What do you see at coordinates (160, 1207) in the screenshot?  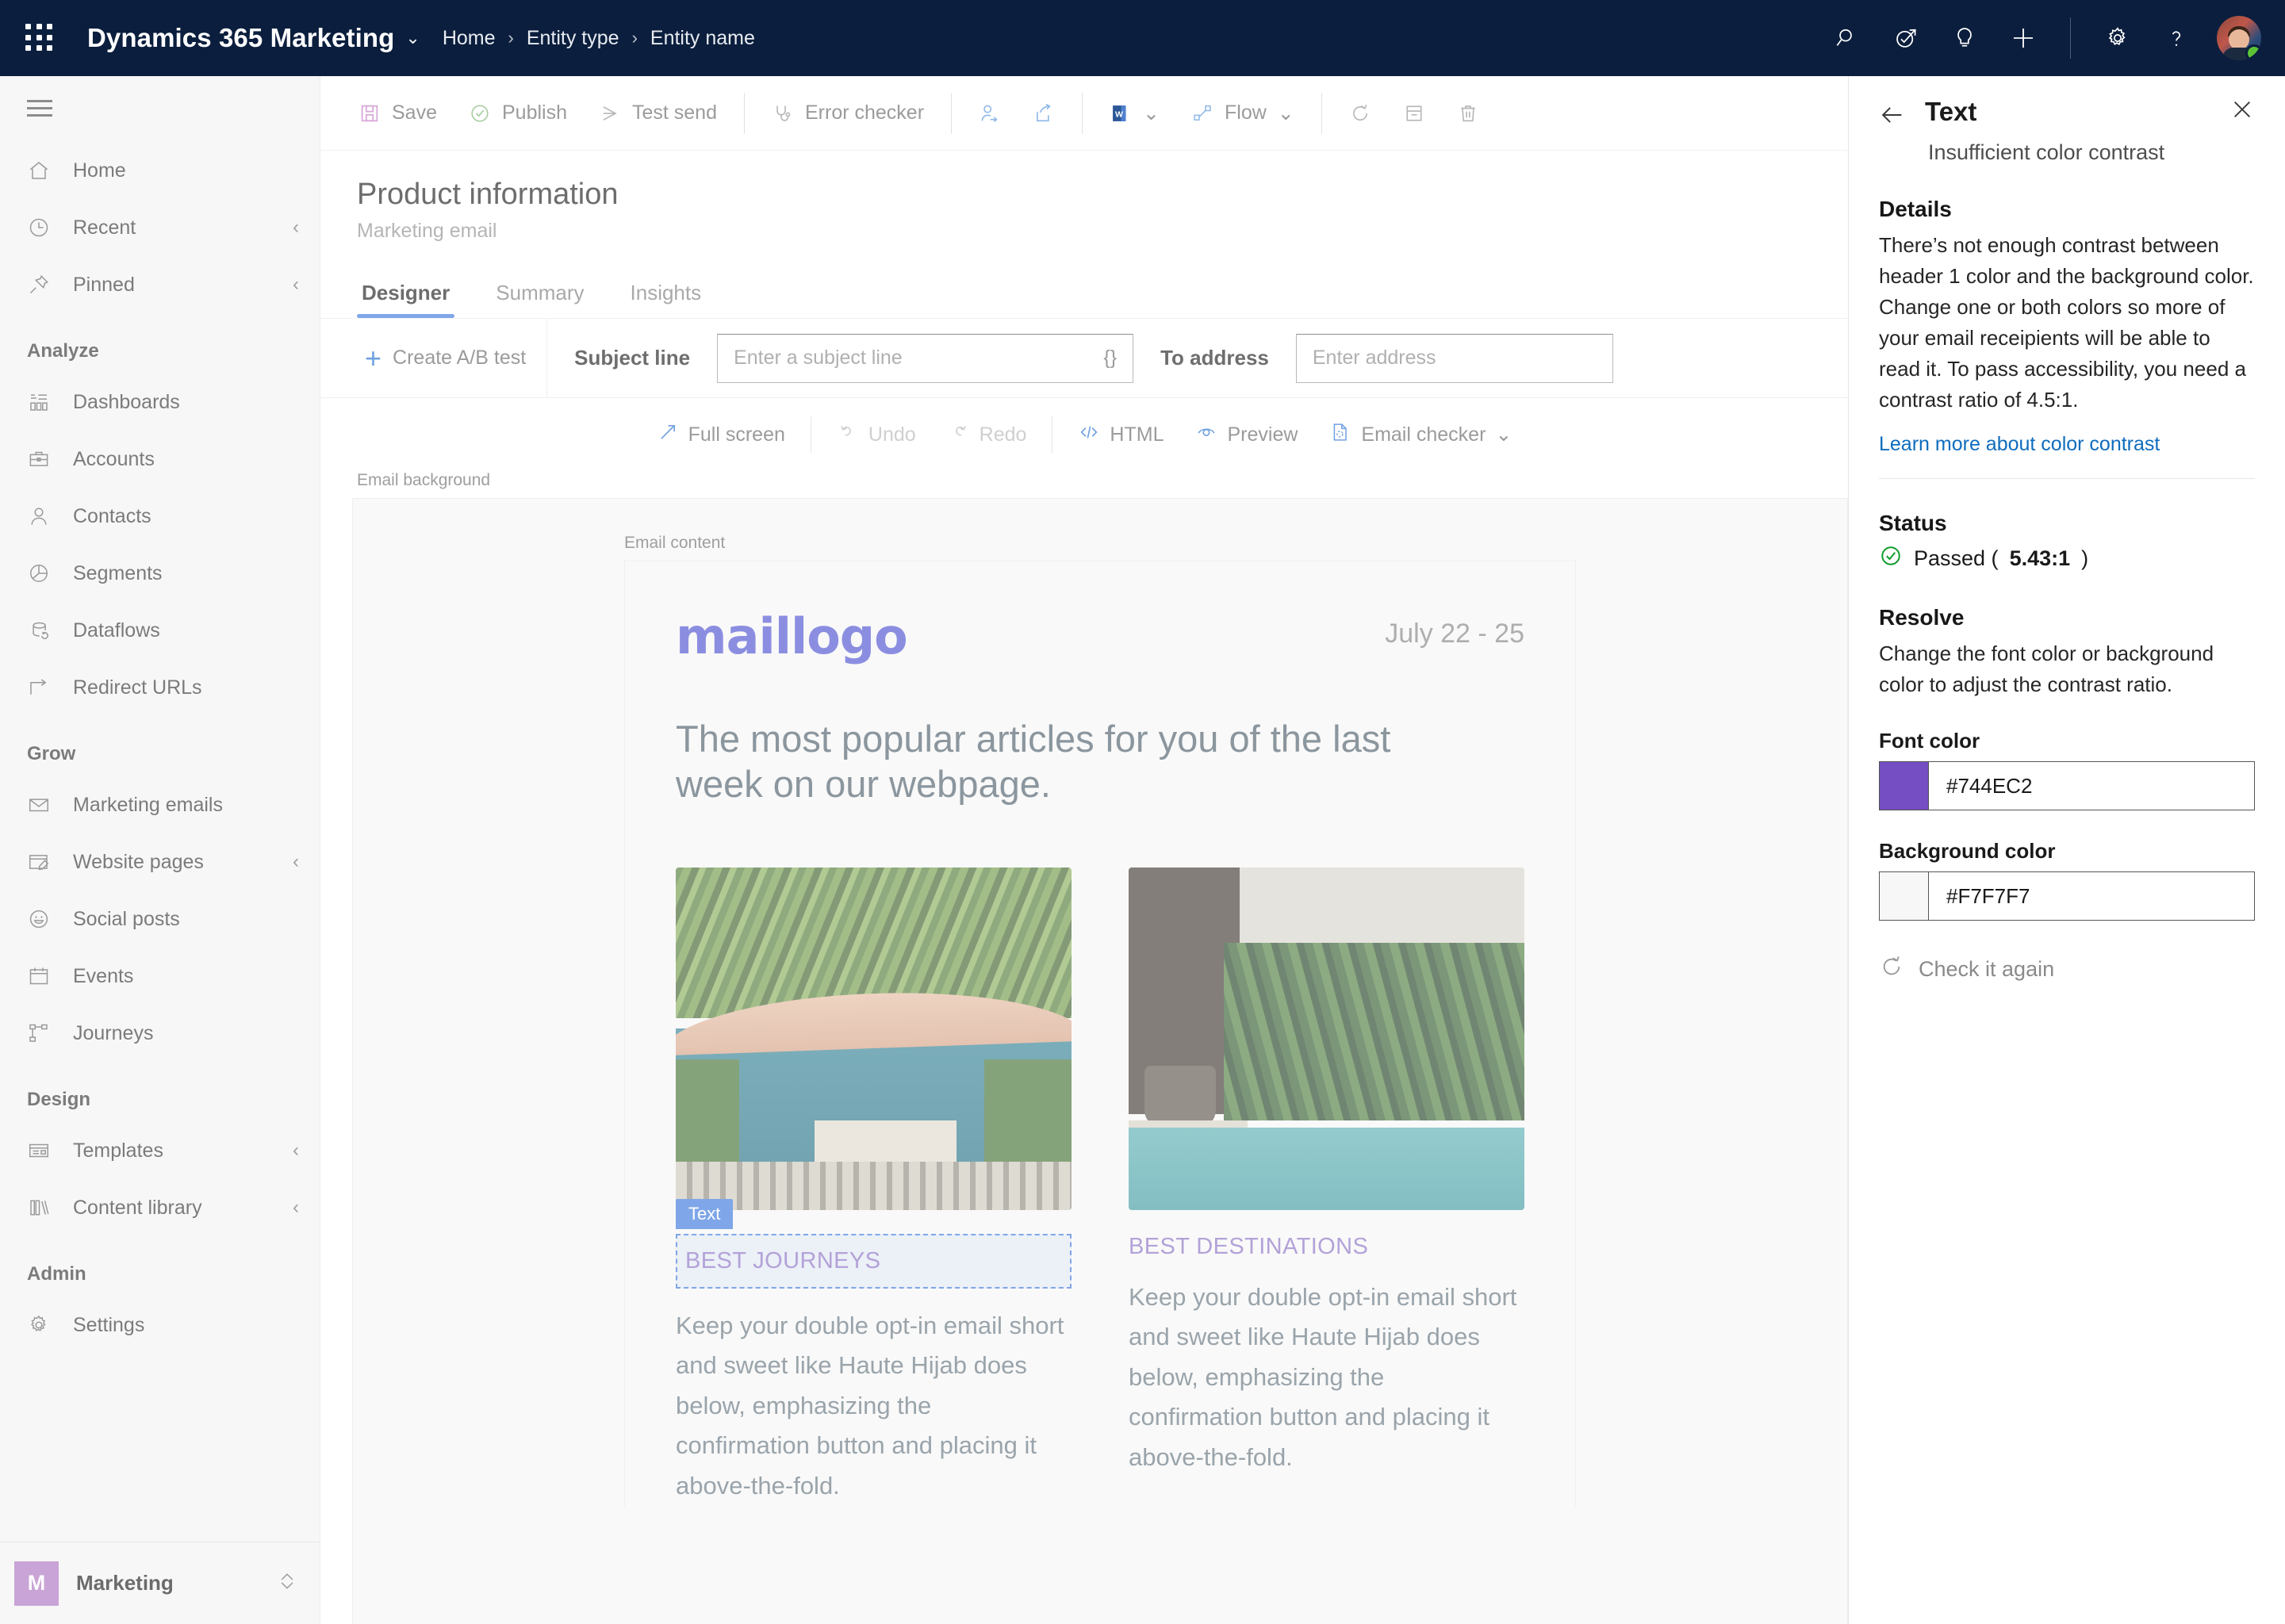 I see `sidebar-item-content-library: Content library ‹` at bounding box center [160, 1207].